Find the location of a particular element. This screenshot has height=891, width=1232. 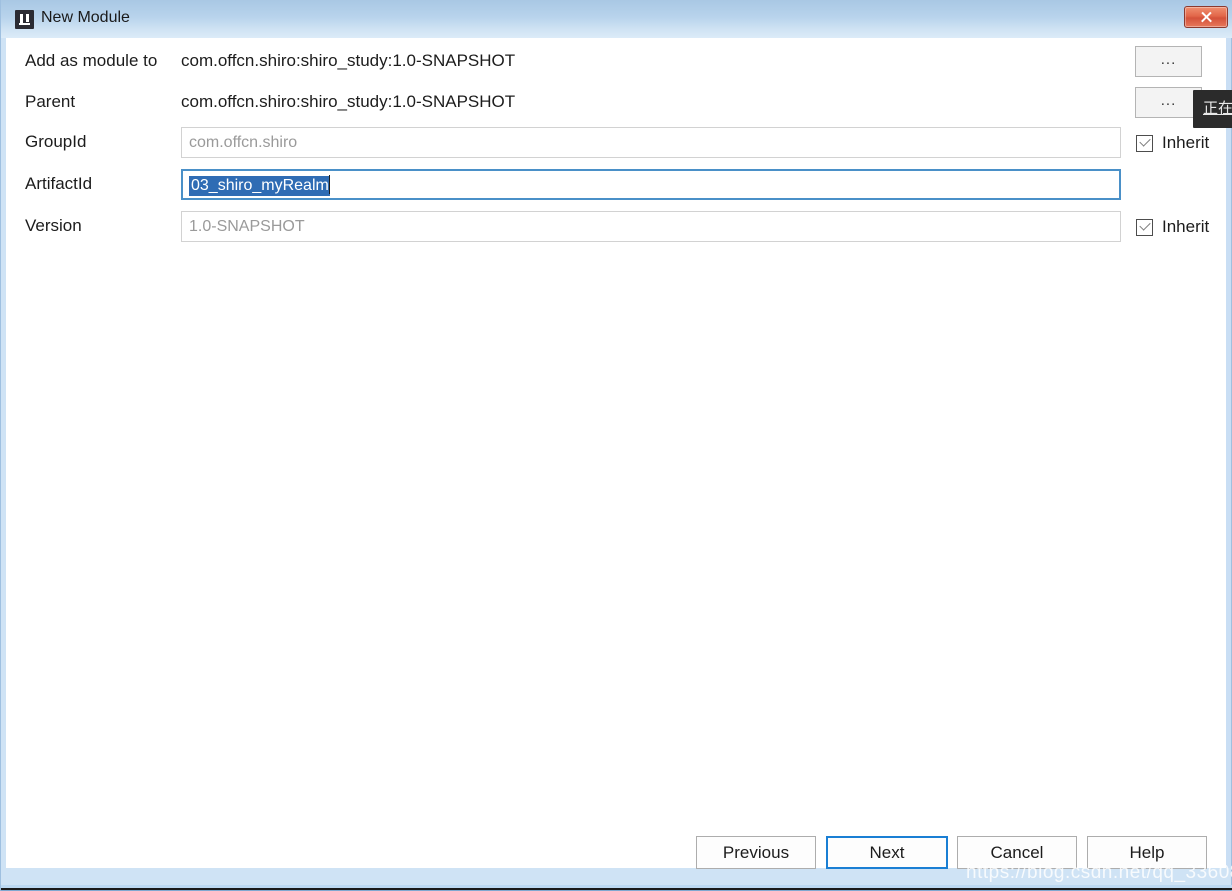

window-right-edge is located at coordinates (1228, 453).